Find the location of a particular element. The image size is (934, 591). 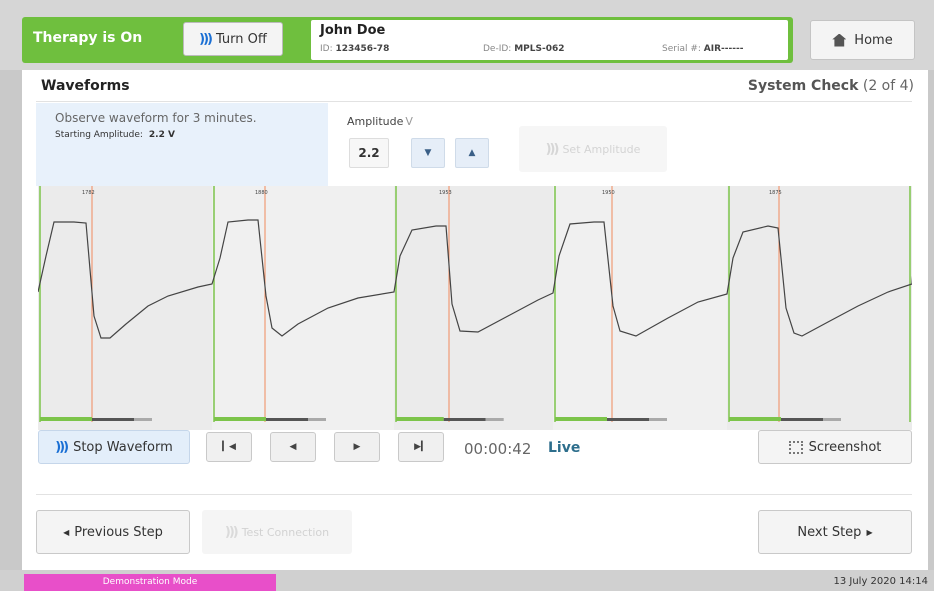

title-divider is located at coordinates (474, 101).